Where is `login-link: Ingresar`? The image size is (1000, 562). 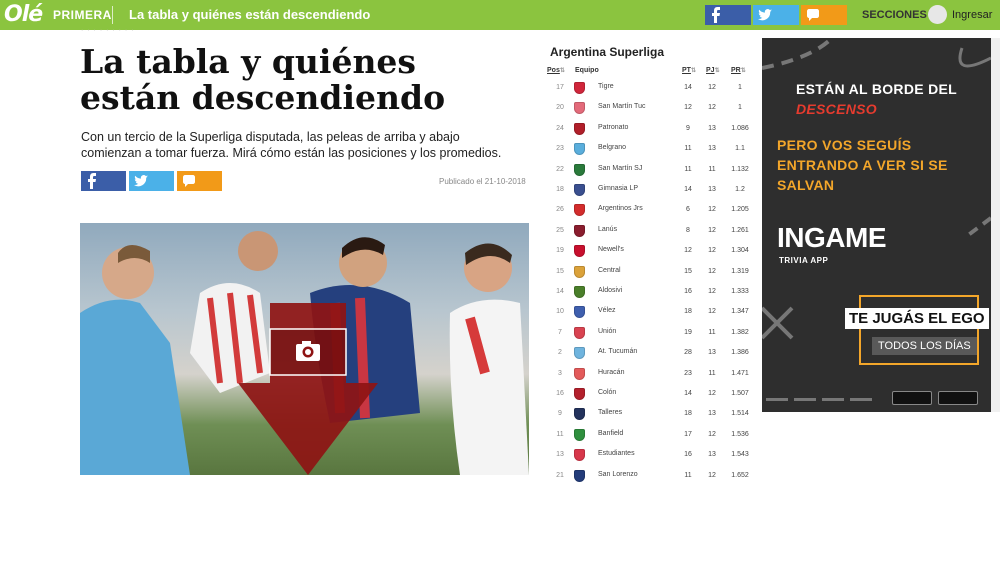
login-link: Ingresar is located at coordinates (972, 15).